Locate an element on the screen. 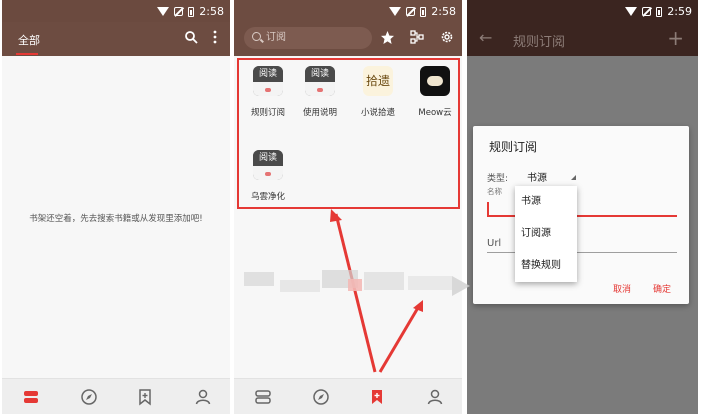 The height and width of the screenshot is (420, 702). dropdown-option-replace-rule: 替换规则 is located at coordinates (546, 266).